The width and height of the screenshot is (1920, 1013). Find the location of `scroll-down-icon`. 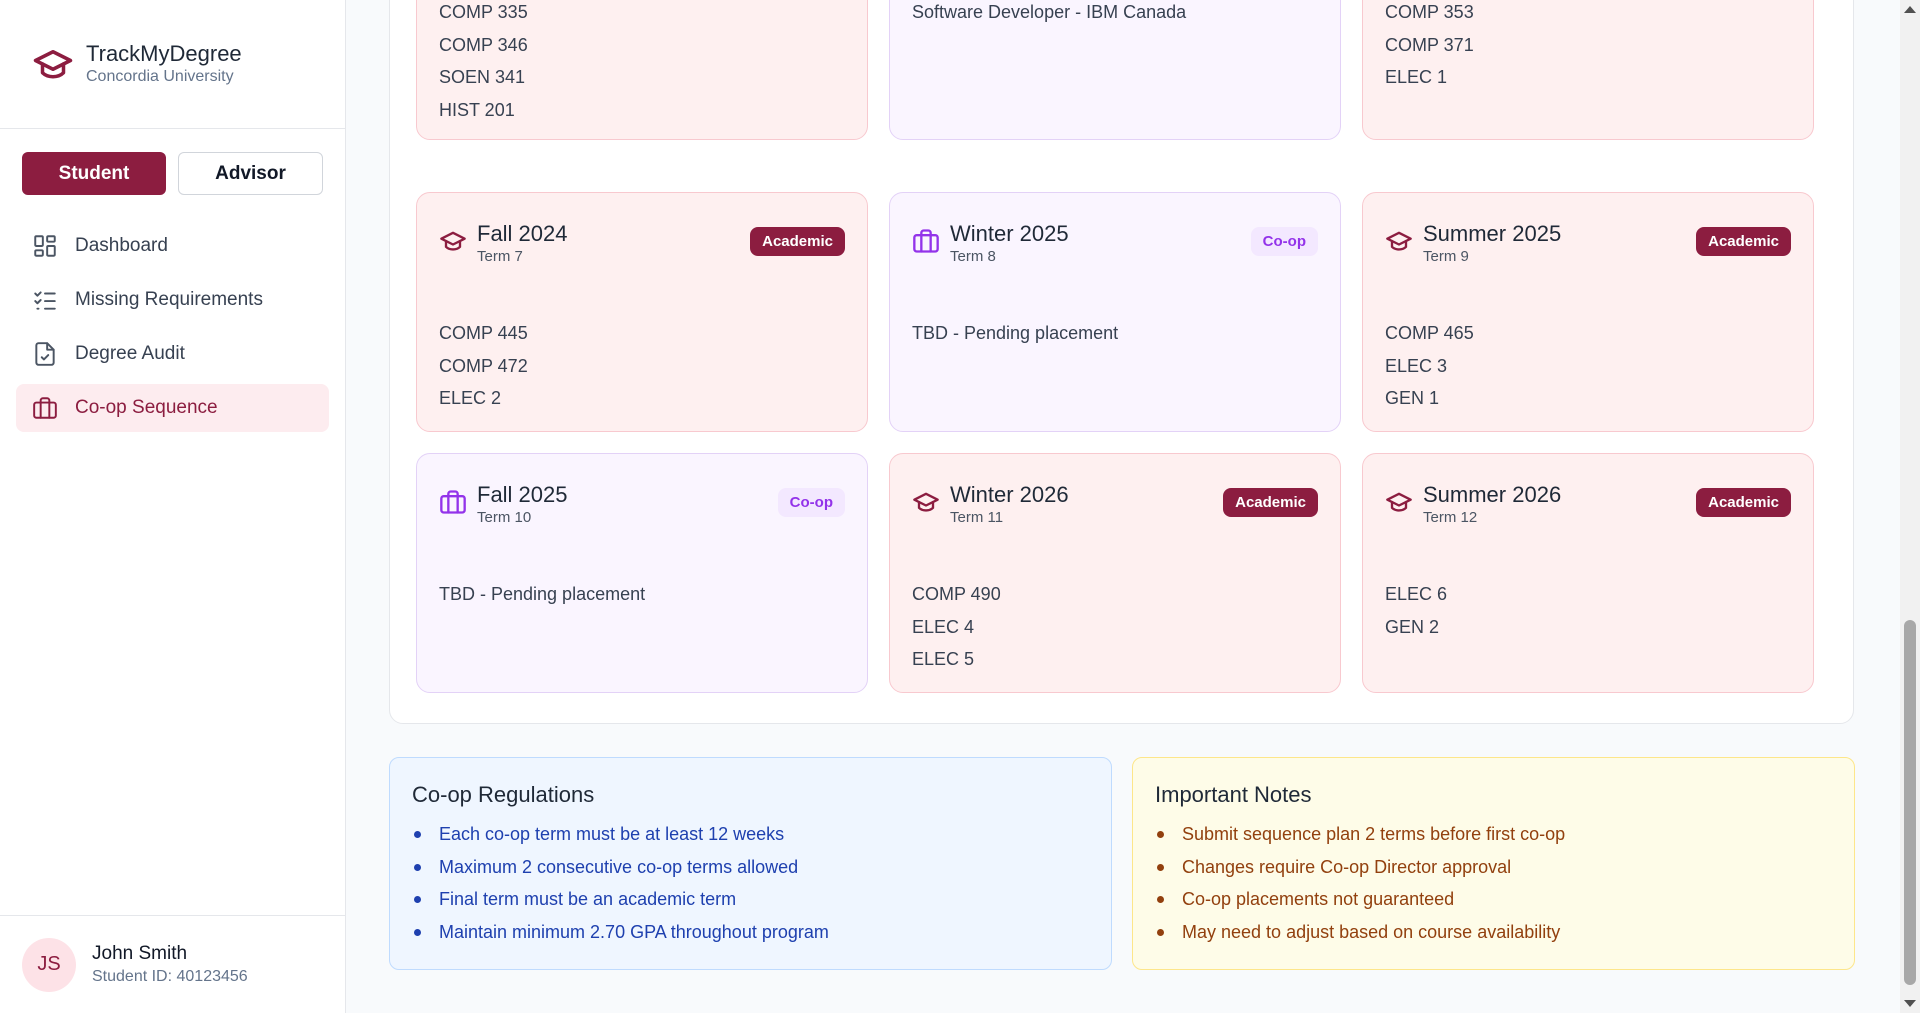

scroll-down-icon is located at coordinates (1910, 1003).